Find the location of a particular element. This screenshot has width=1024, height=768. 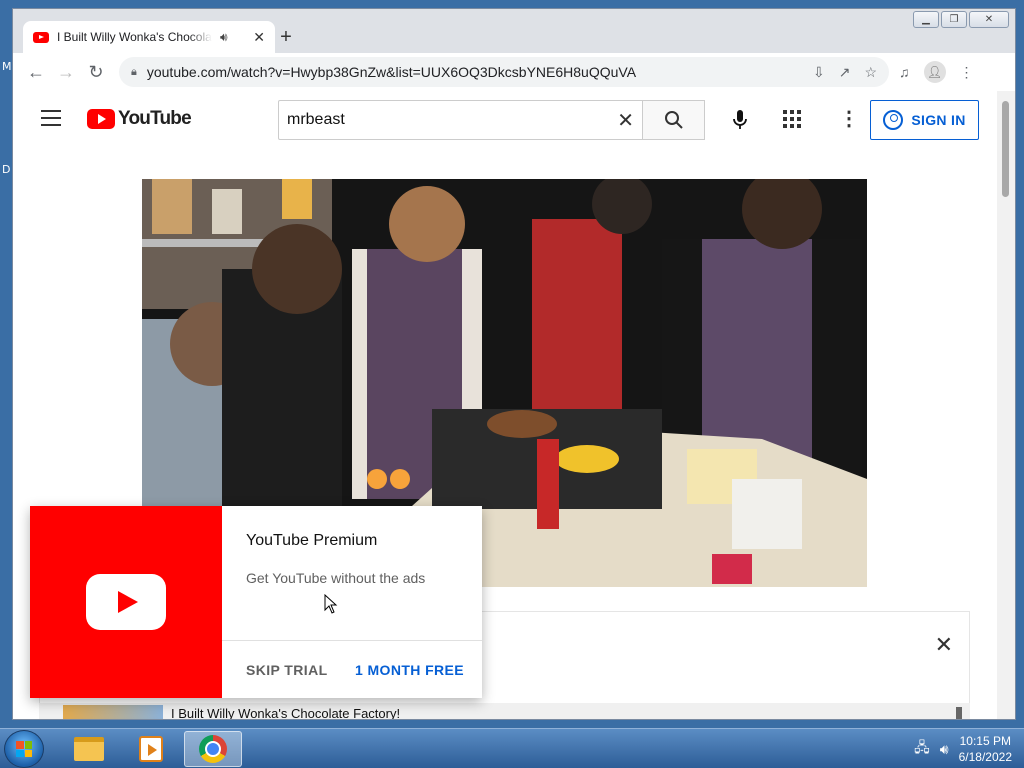

network-icon: 🖧︎ is located at coordinates (922, 749).